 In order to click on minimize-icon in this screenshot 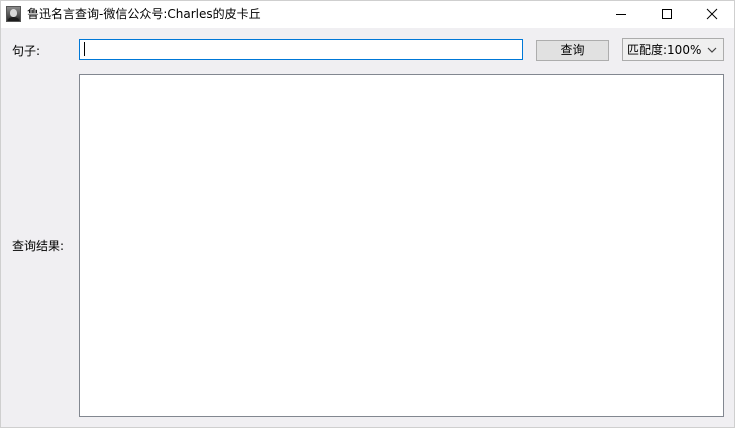, I will do `click(621, 14)`.